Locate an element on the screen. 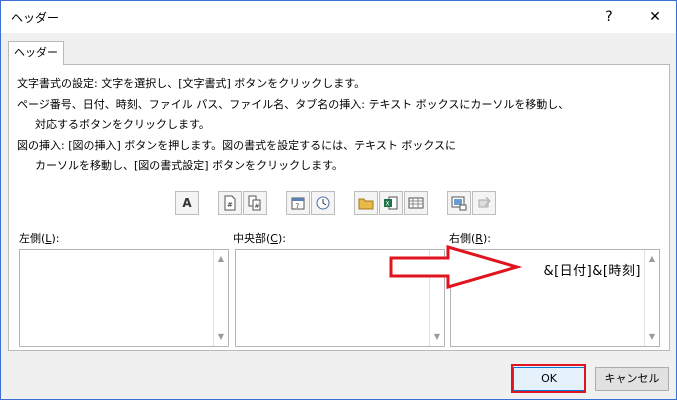 The image size is (677, 400). annotation-arrow-icon is located at coordinates (456, 267).